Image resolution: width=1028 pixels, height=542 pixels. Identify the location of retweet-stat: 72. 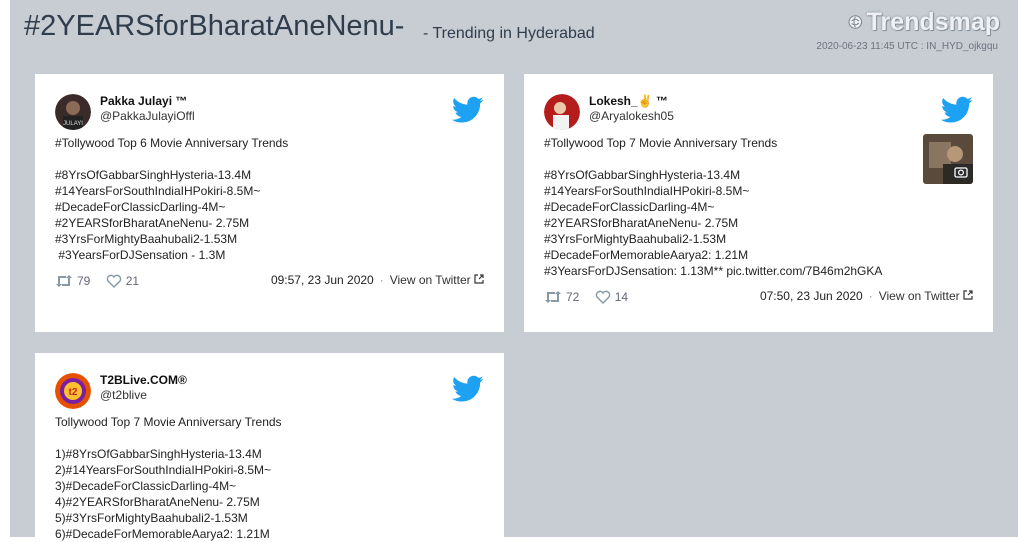
(561, 297).